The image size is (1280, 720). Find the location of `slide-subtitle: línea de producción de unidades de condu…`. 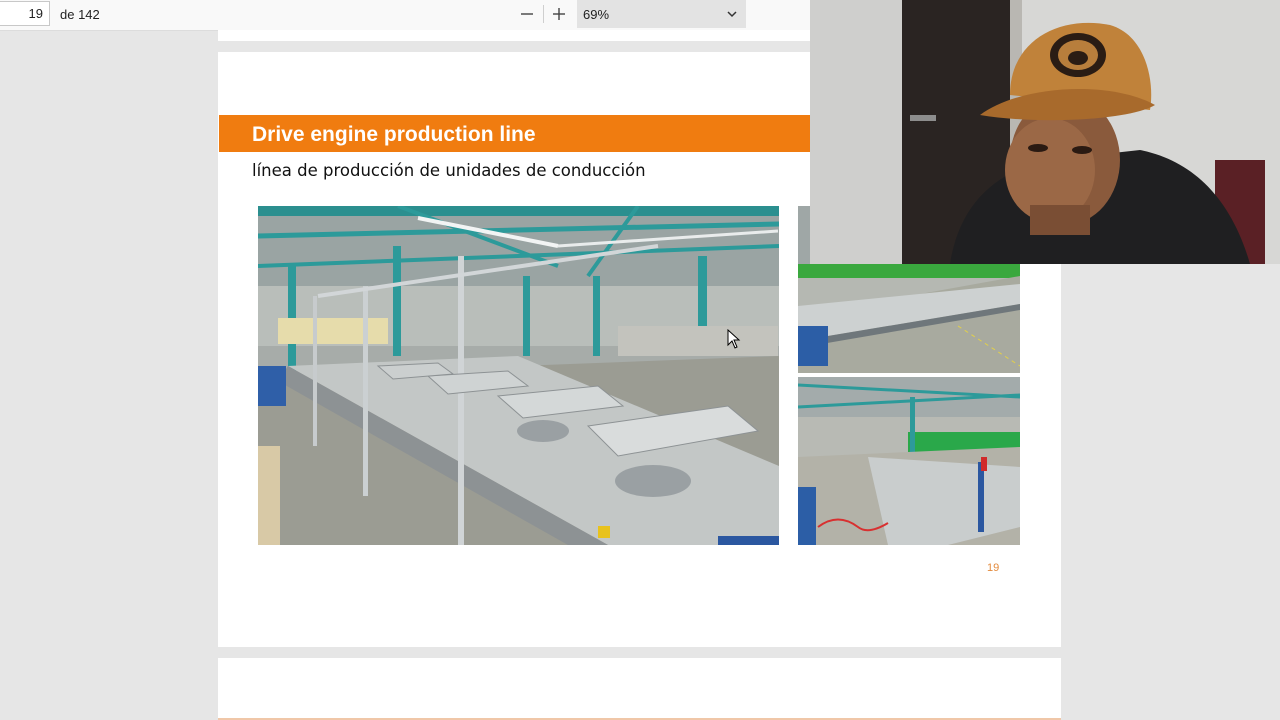

slide-subtitle: línea de producción de unidades de condu… is located at coordinates (449, 170).